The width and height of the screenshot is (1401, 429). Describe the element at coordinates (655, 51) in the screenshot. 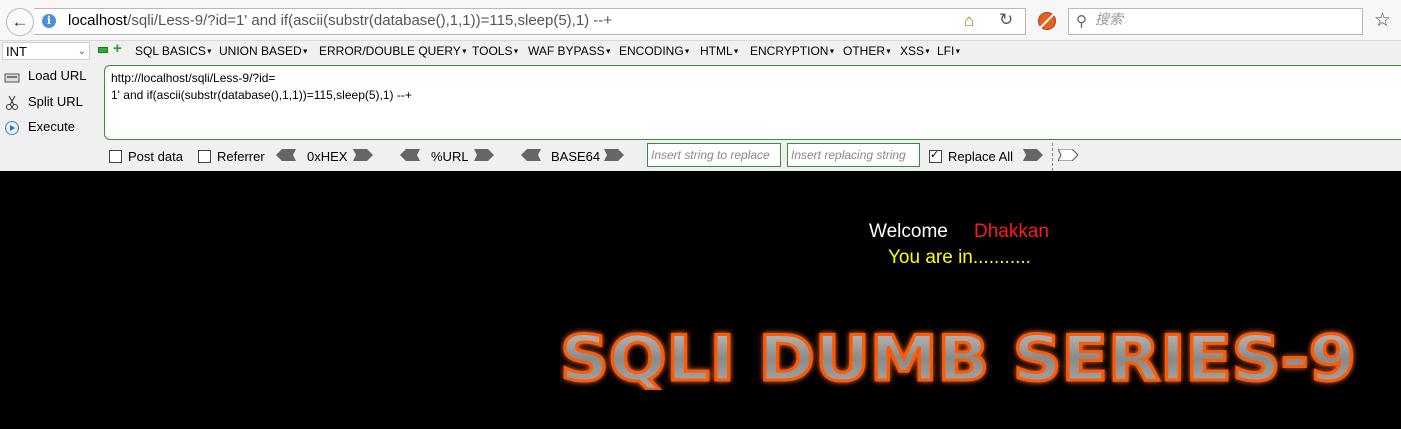

I see `menu-encoding: ENCODING▼` at that location.